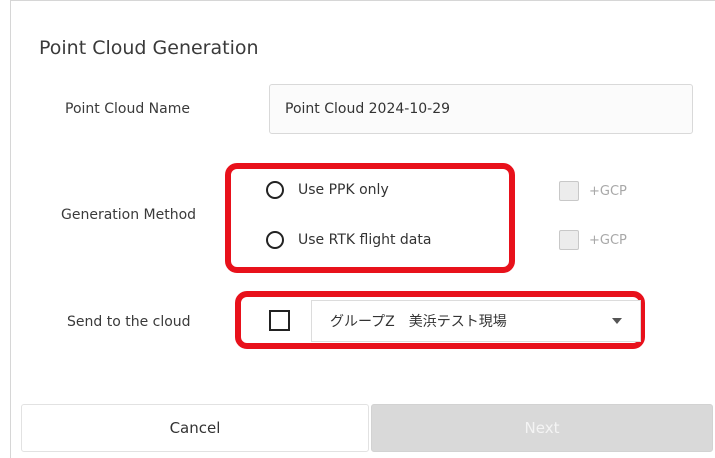 The height and width of the screenshot is (458, 715). What do you see at coordinates (149, 48) in the screenshot?
I see `dialog-title: Point Cloud Generation` at bounding box center [149, 48].